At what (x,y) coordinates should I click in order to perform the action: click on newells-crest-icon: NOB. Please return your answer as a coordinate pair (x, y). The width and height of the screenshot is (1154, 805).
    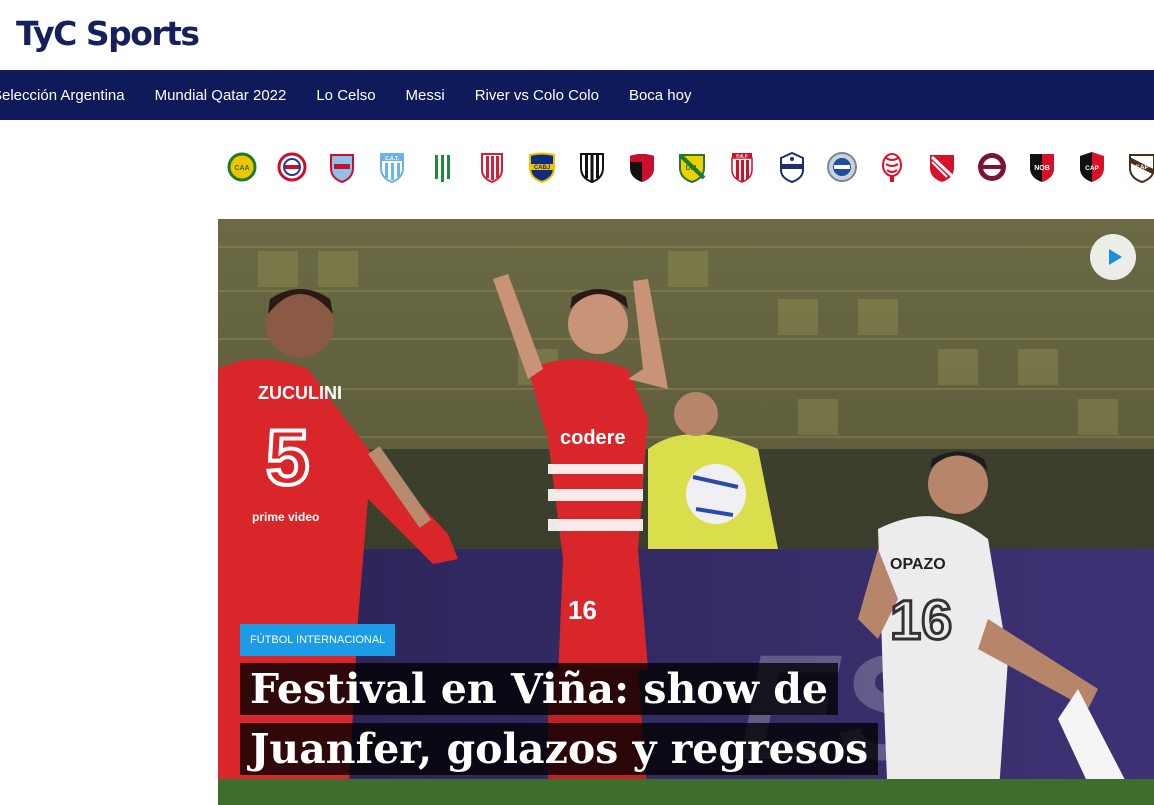
    Looking at the image, I should click on (1042, 167).